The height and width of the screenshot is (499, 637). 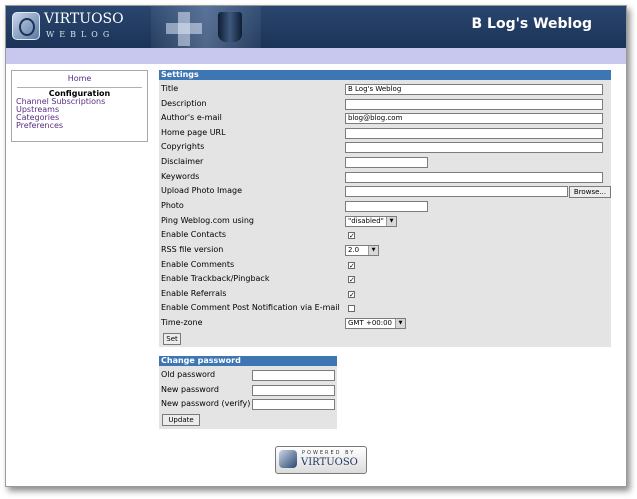 What do you see at coordinates (329, 462) in the screenshot?
I see `powered-brand: VIRTUOSO` at bounding box center [329, 462].